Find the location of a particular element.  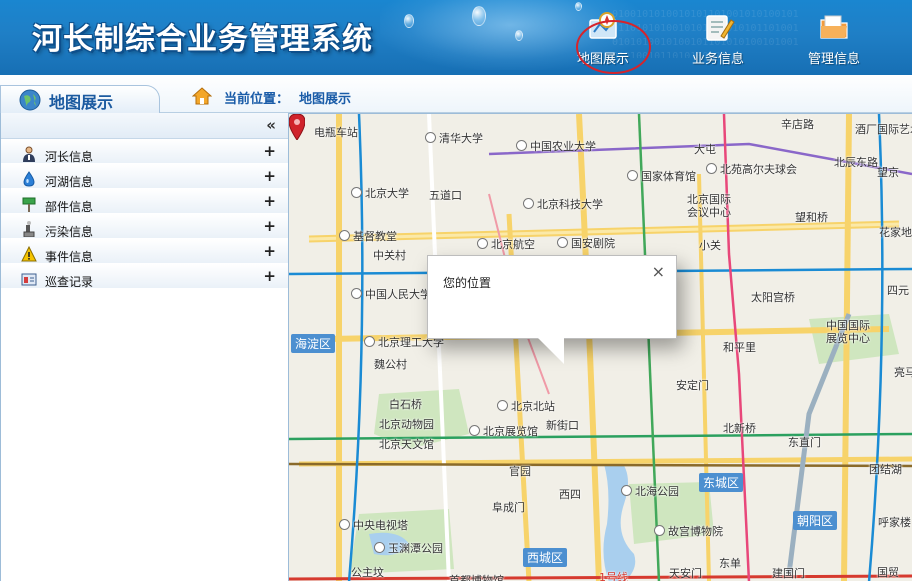

sidebar-item-label: 污染信息 is located at coordinates (69, 232).